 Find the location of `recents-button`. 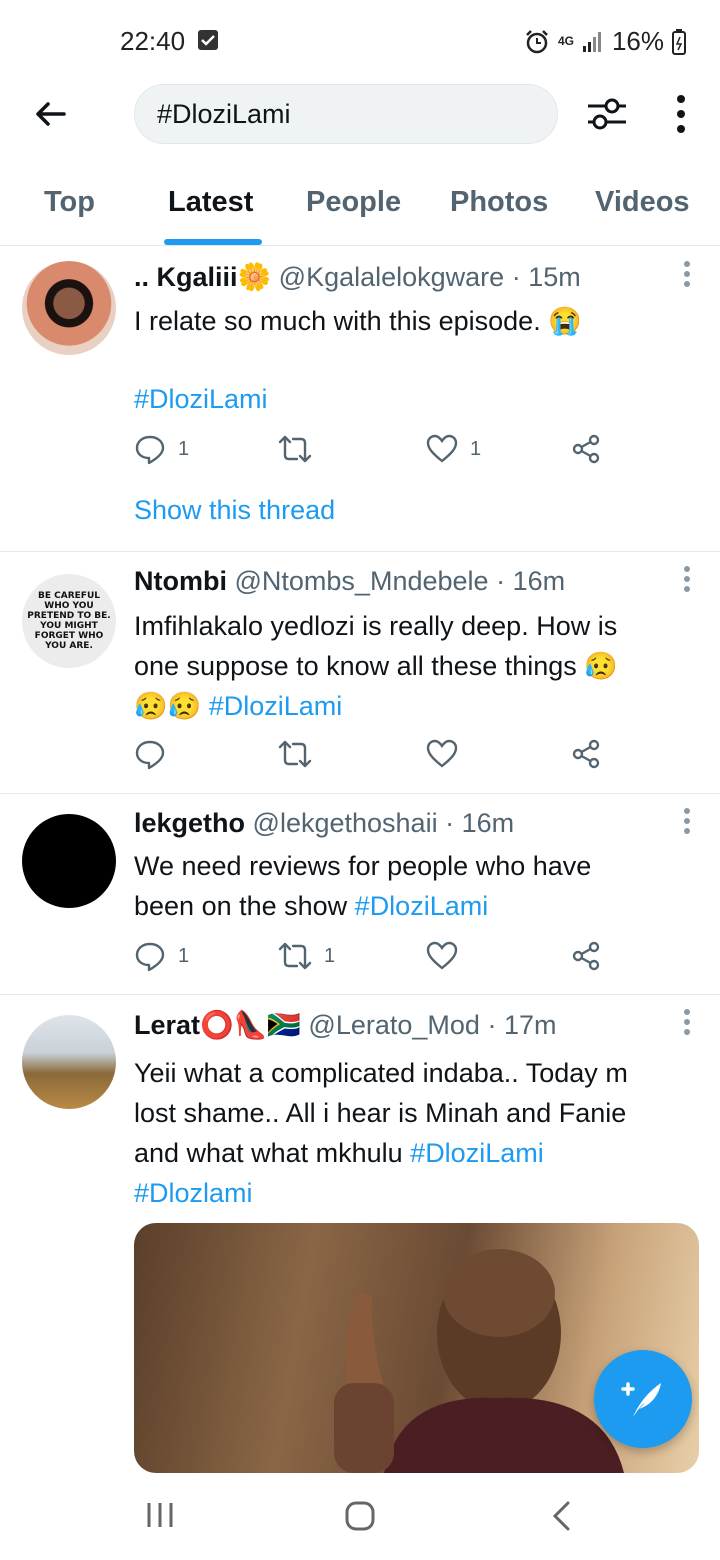

recents-button is located at coordinates (160, 1517).